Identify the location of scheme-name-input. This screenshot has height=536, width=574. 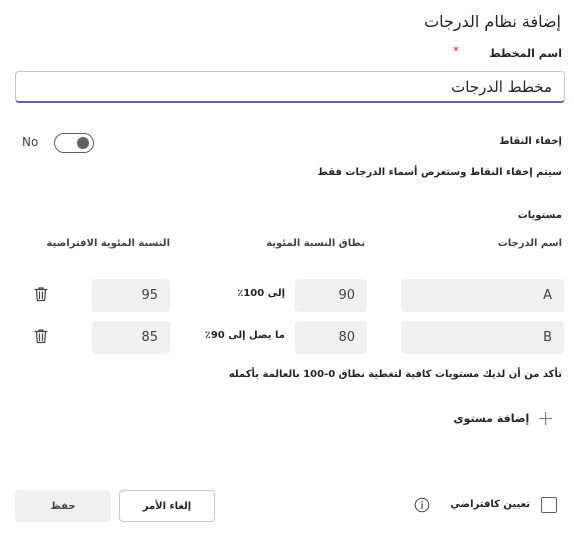
(290, 87).